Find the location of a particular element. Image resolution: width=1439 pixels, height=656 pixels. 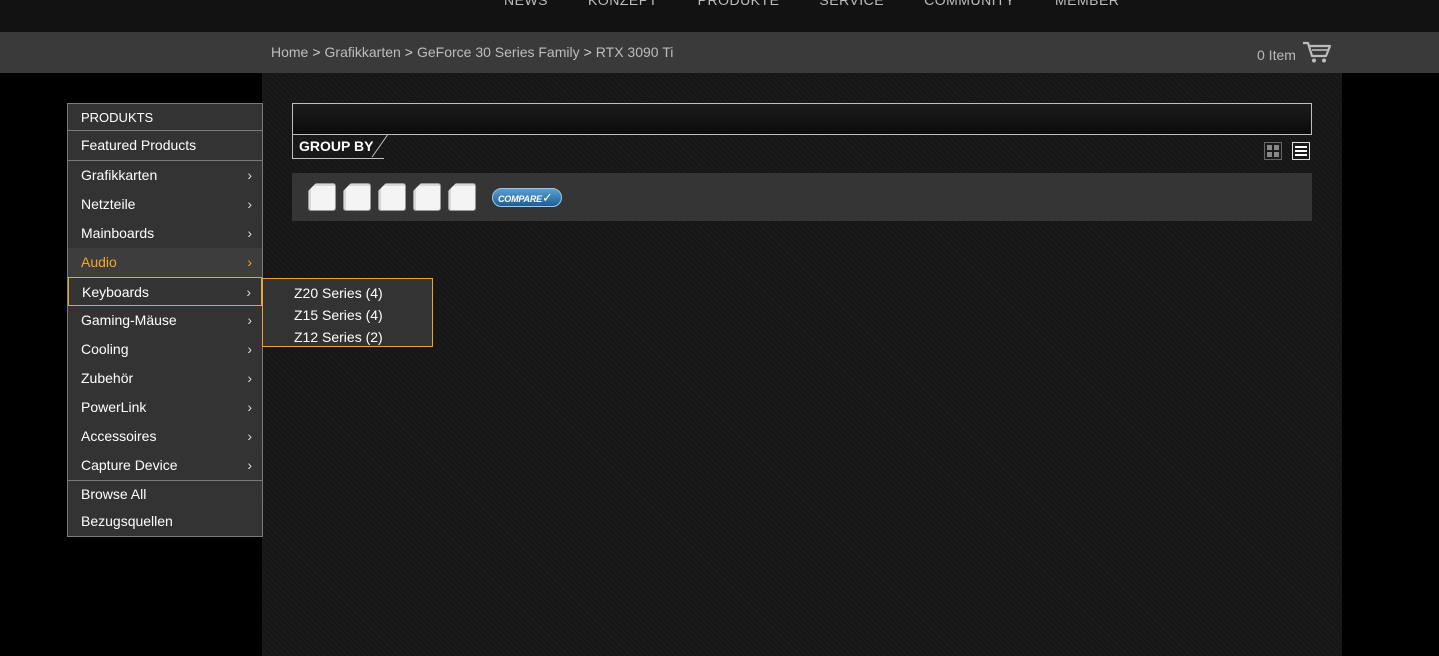

compare-button: COMPARE✓ is located at coordinates (527, 197).